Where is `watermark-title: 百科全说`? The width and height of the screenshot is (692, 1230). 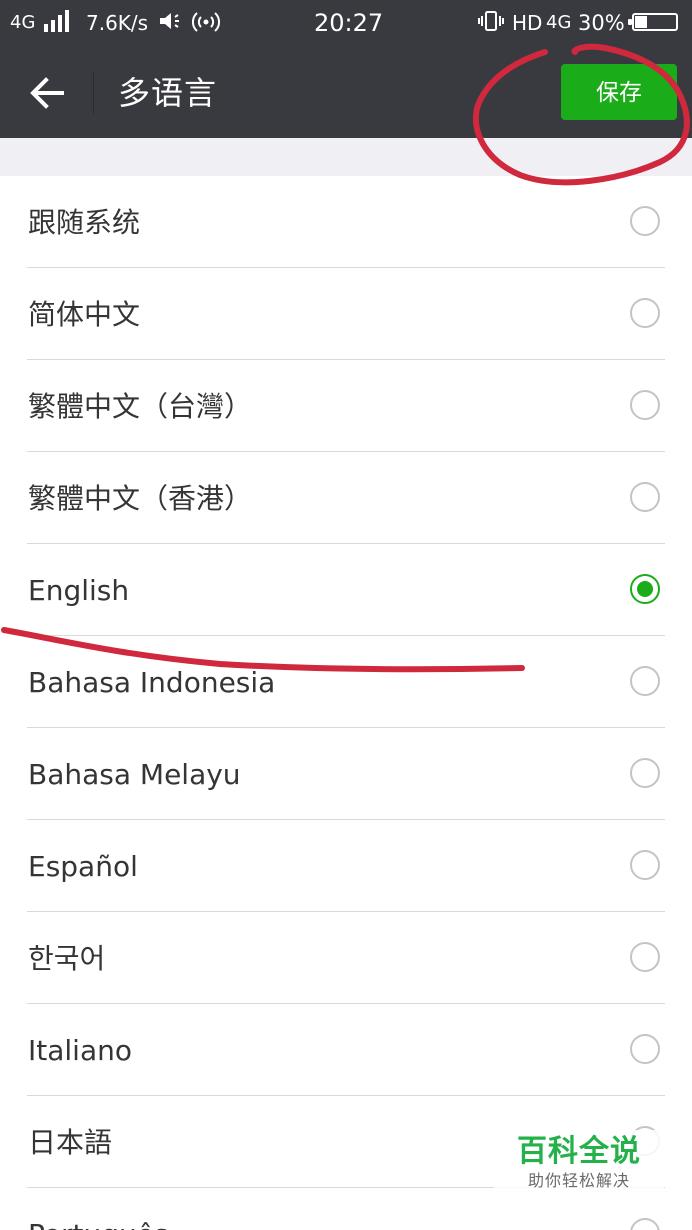
watermark-title: 百科全说 is located at coordinates (579, 1151).